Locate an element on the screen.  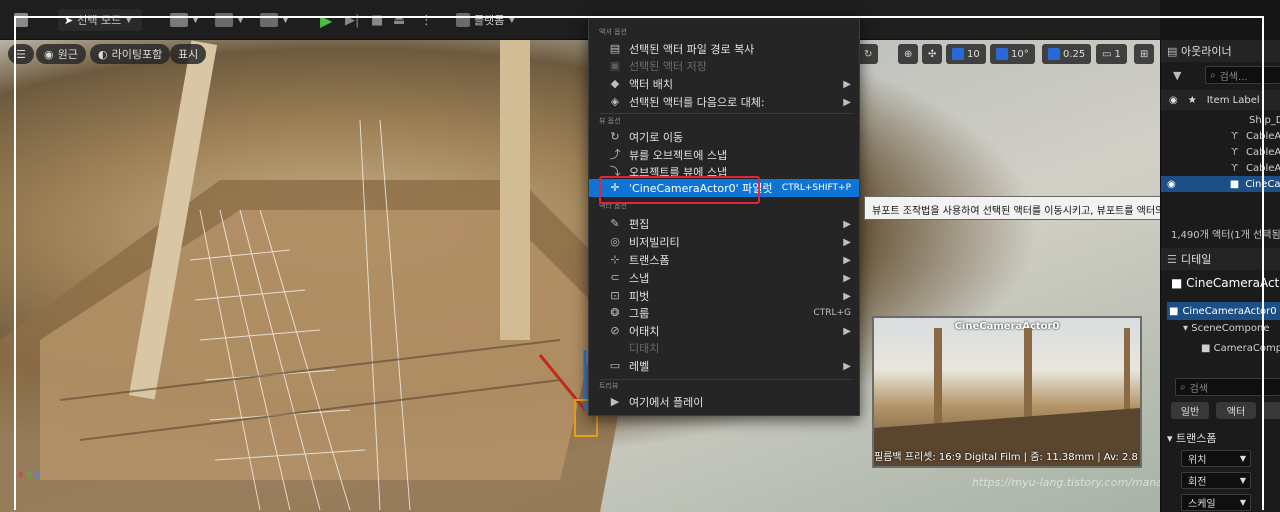
step-button: ▶| is located at coordinates (352, 20).